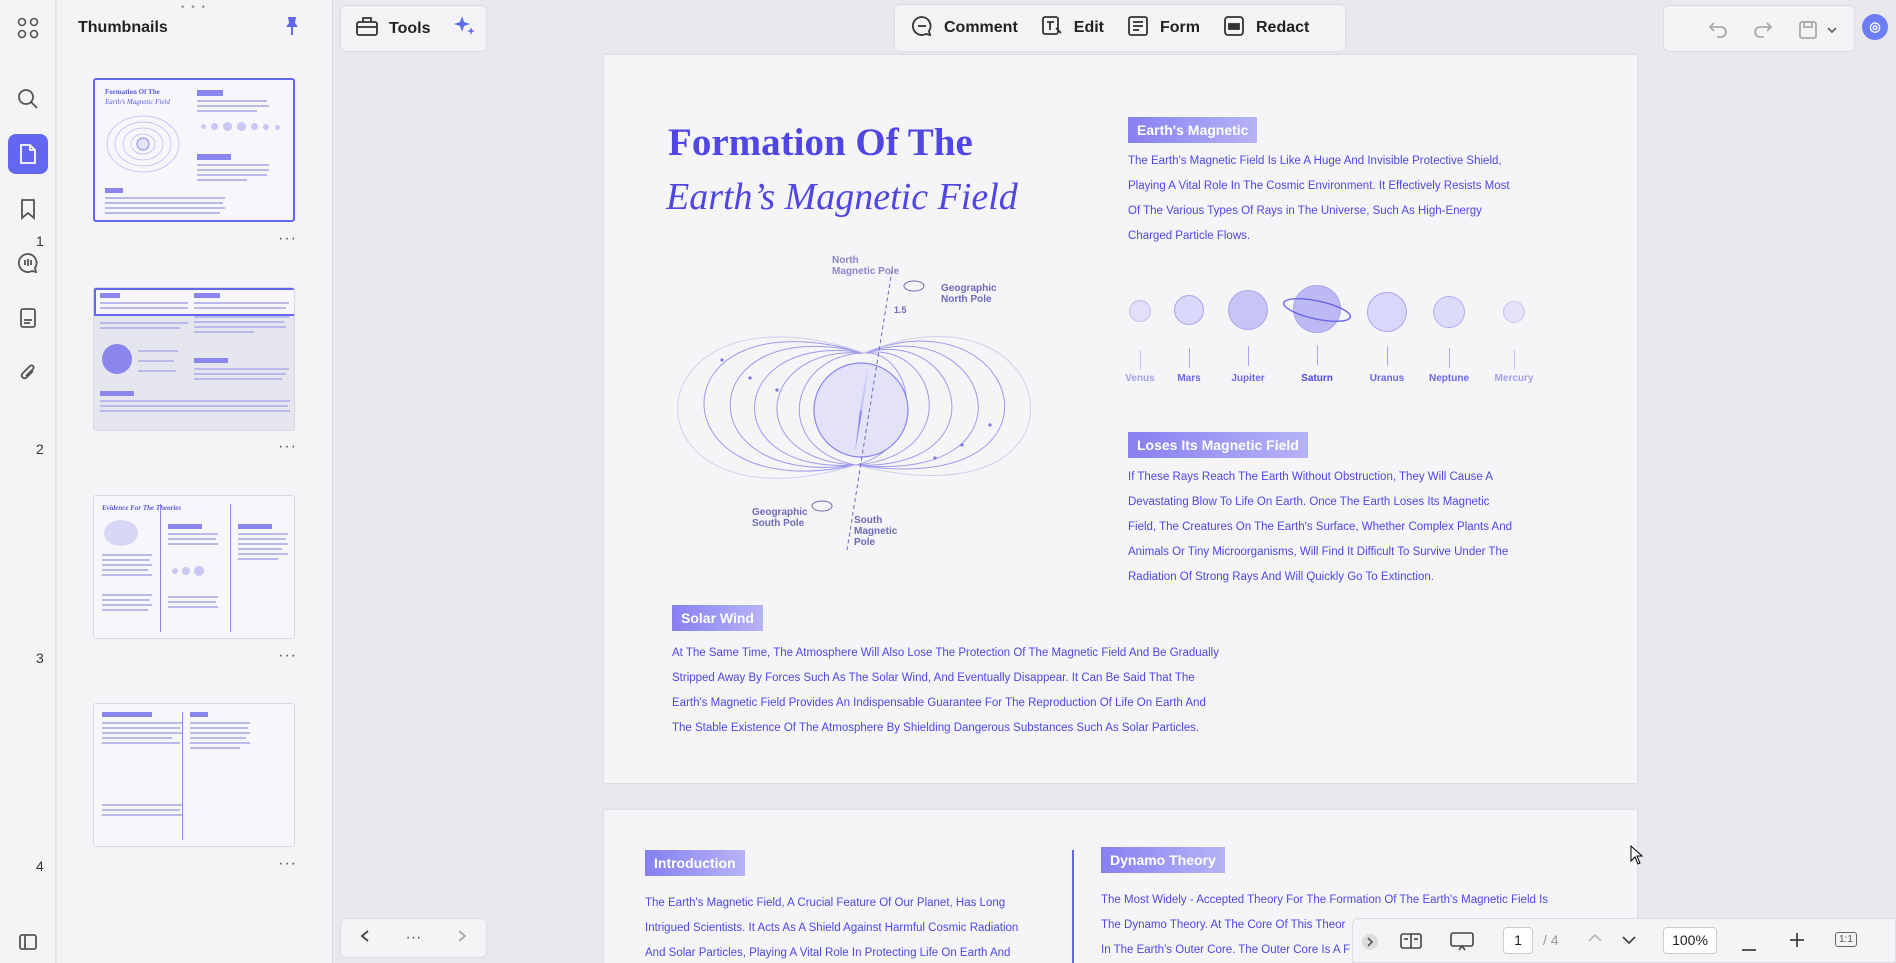 The width and height of the screenshot is (1896, 963). What do you see at coordinates (1072, 28) in the screenshot?
I see `edit-button: Edit` at bounding box center [1072, 28].